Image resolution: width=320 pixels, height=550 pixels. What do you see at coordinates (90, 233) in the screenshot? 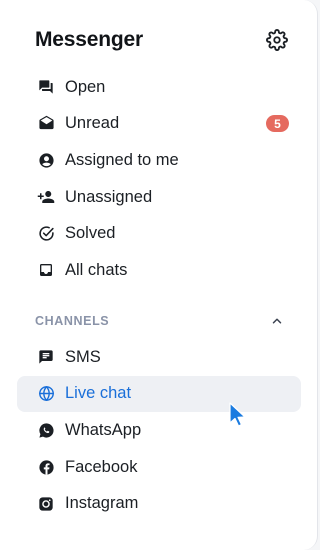
I see `sidebar-item-label: Solved` at bounding box center [90, 233].